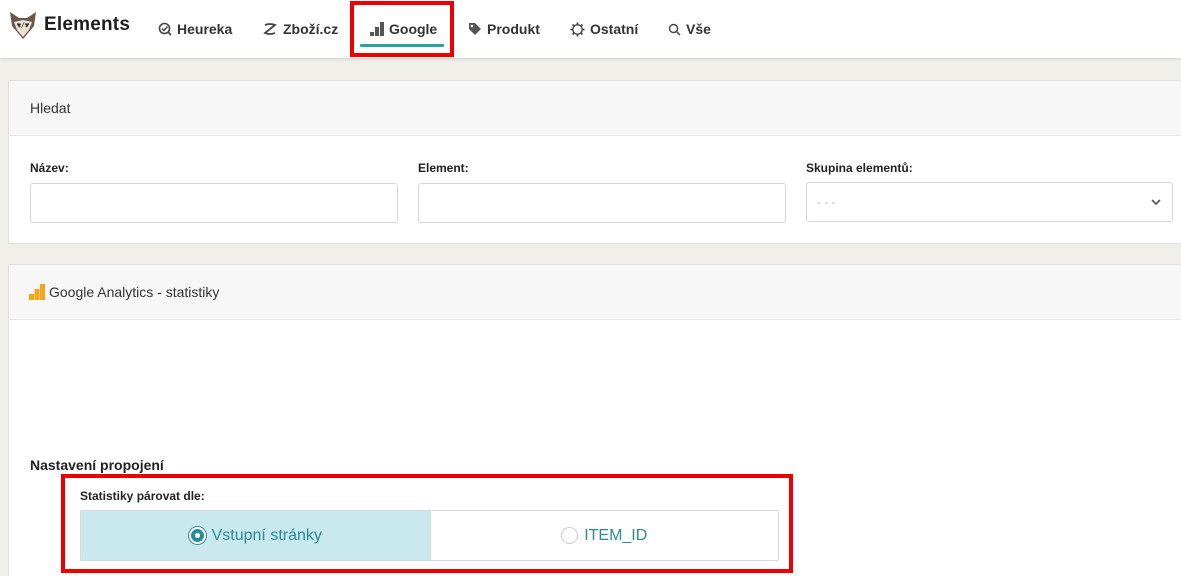 The image size is (1181, 576). Describe the element at coordinates (266, 535) in the screenshot. I see `radio-option-label: Vstupní stránky` at that location.